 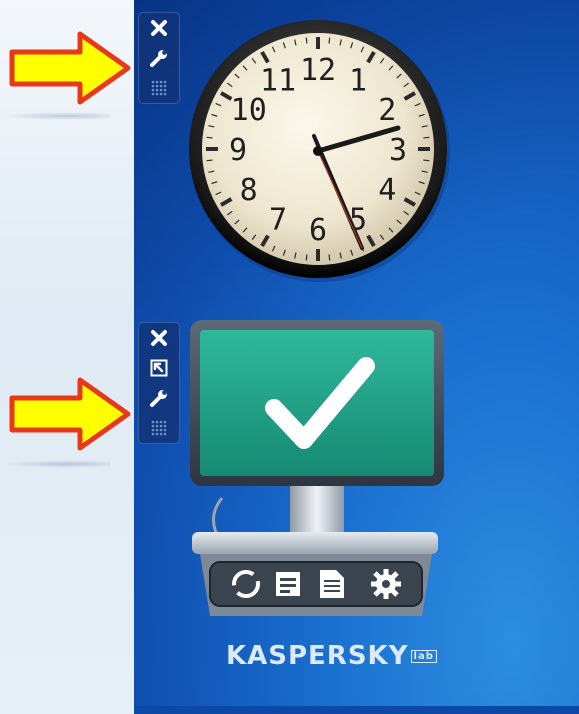 I want to click on clock-numeral: 4, so click(x=387, y=190).